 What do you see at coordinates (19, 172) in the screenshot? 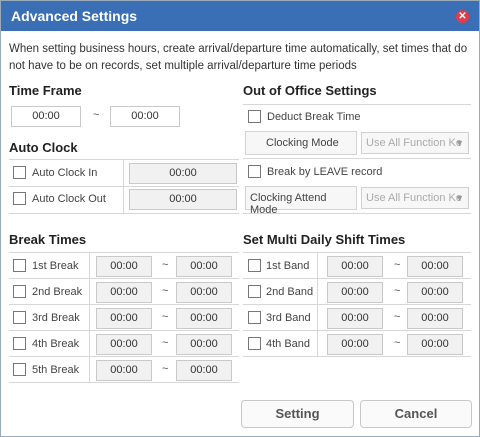
I see `auto-clock-in-checkbox` at bounding box center [19, 172].